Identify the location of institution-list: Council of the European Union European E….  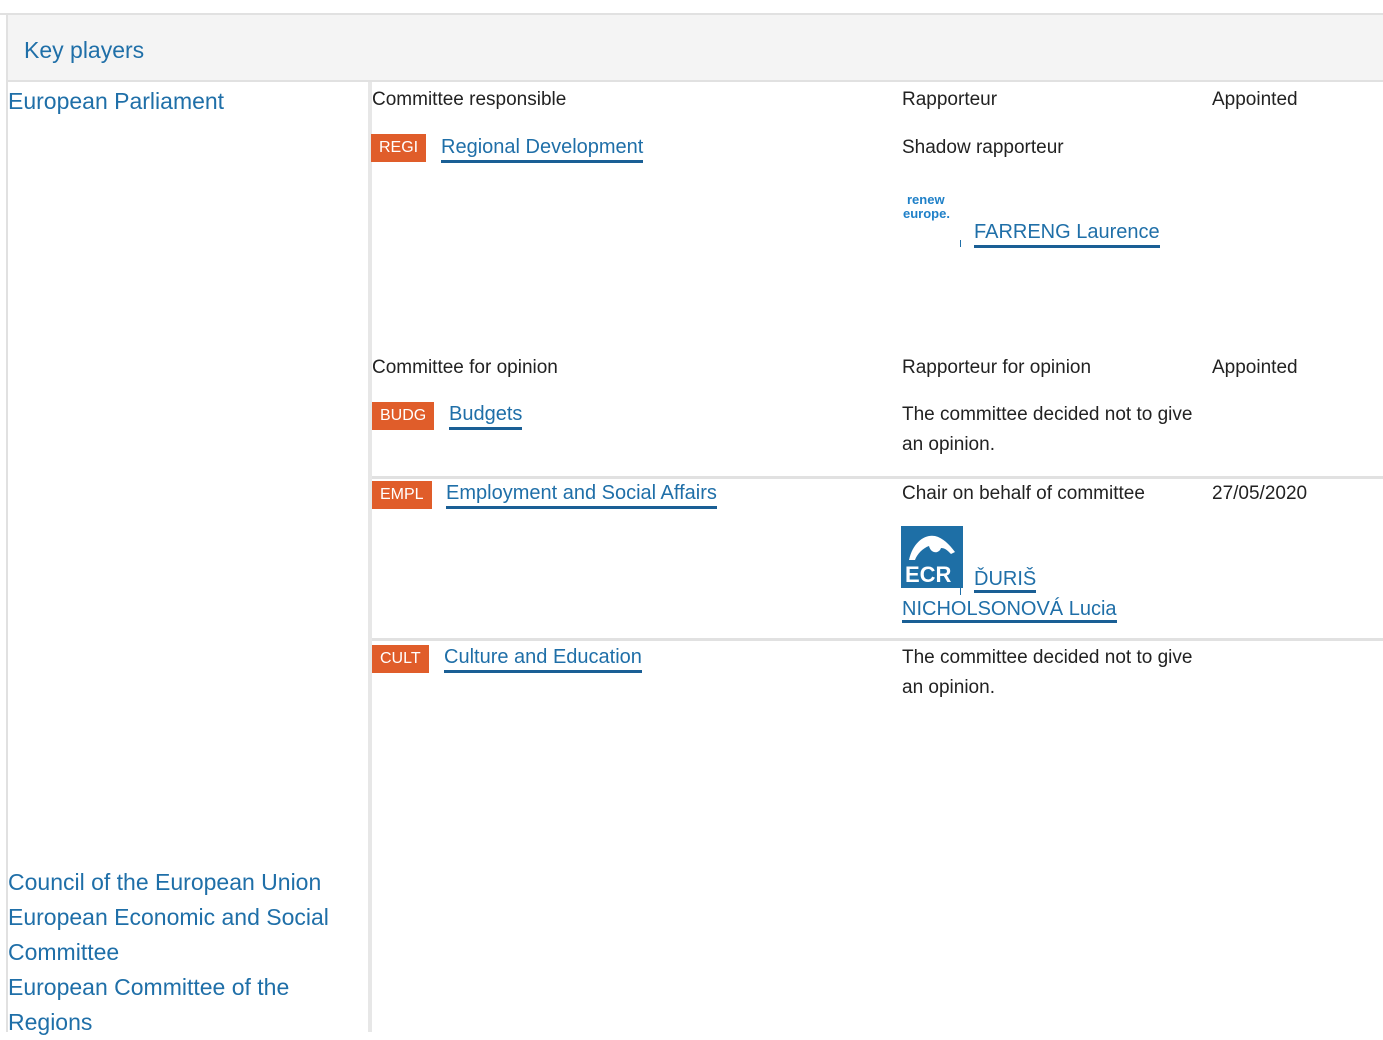
(188, 952).